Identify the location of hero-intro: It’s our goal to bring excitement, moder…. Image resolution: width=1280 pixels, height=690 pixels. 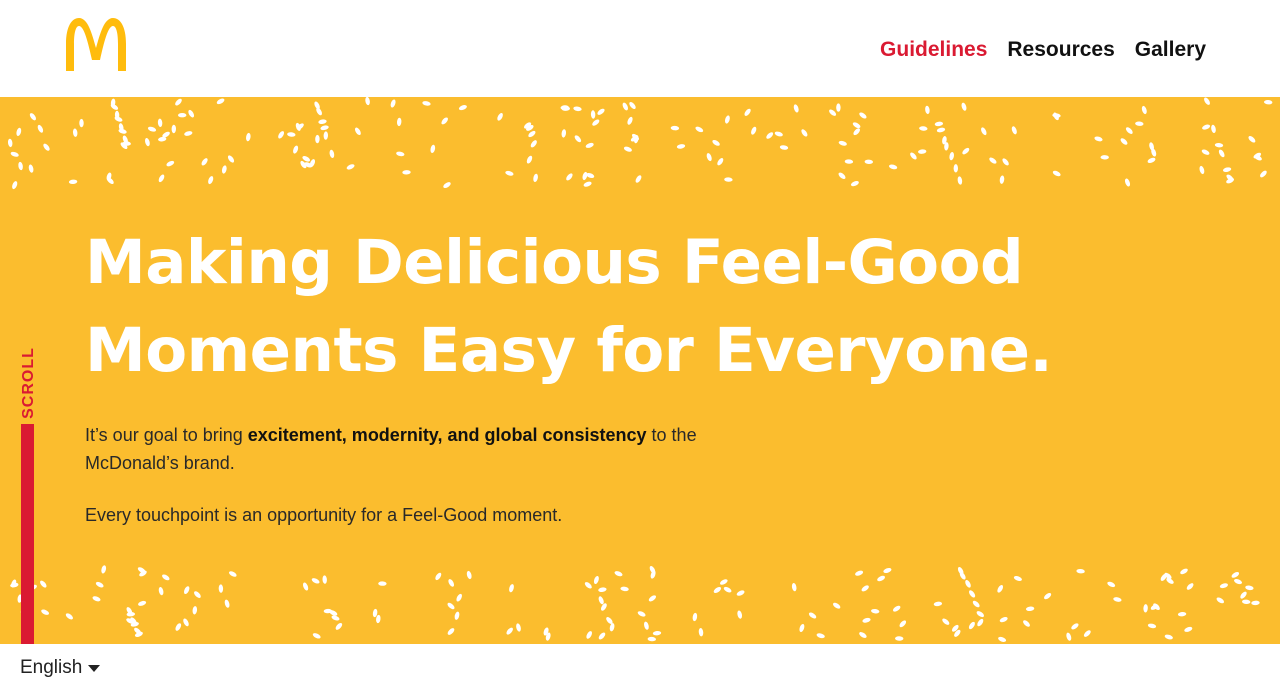
(415, 449).